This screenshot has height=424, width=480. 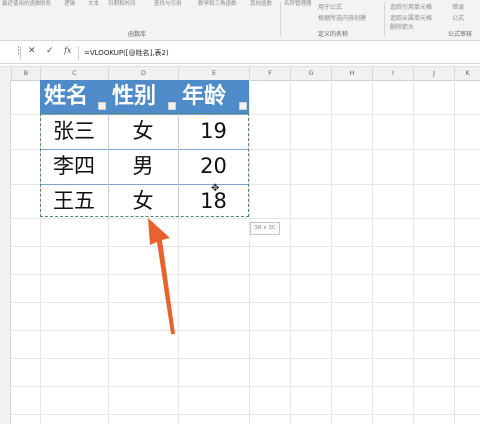 I want to click on group-label-function-library: 函数库, so click(x=137, y=34).